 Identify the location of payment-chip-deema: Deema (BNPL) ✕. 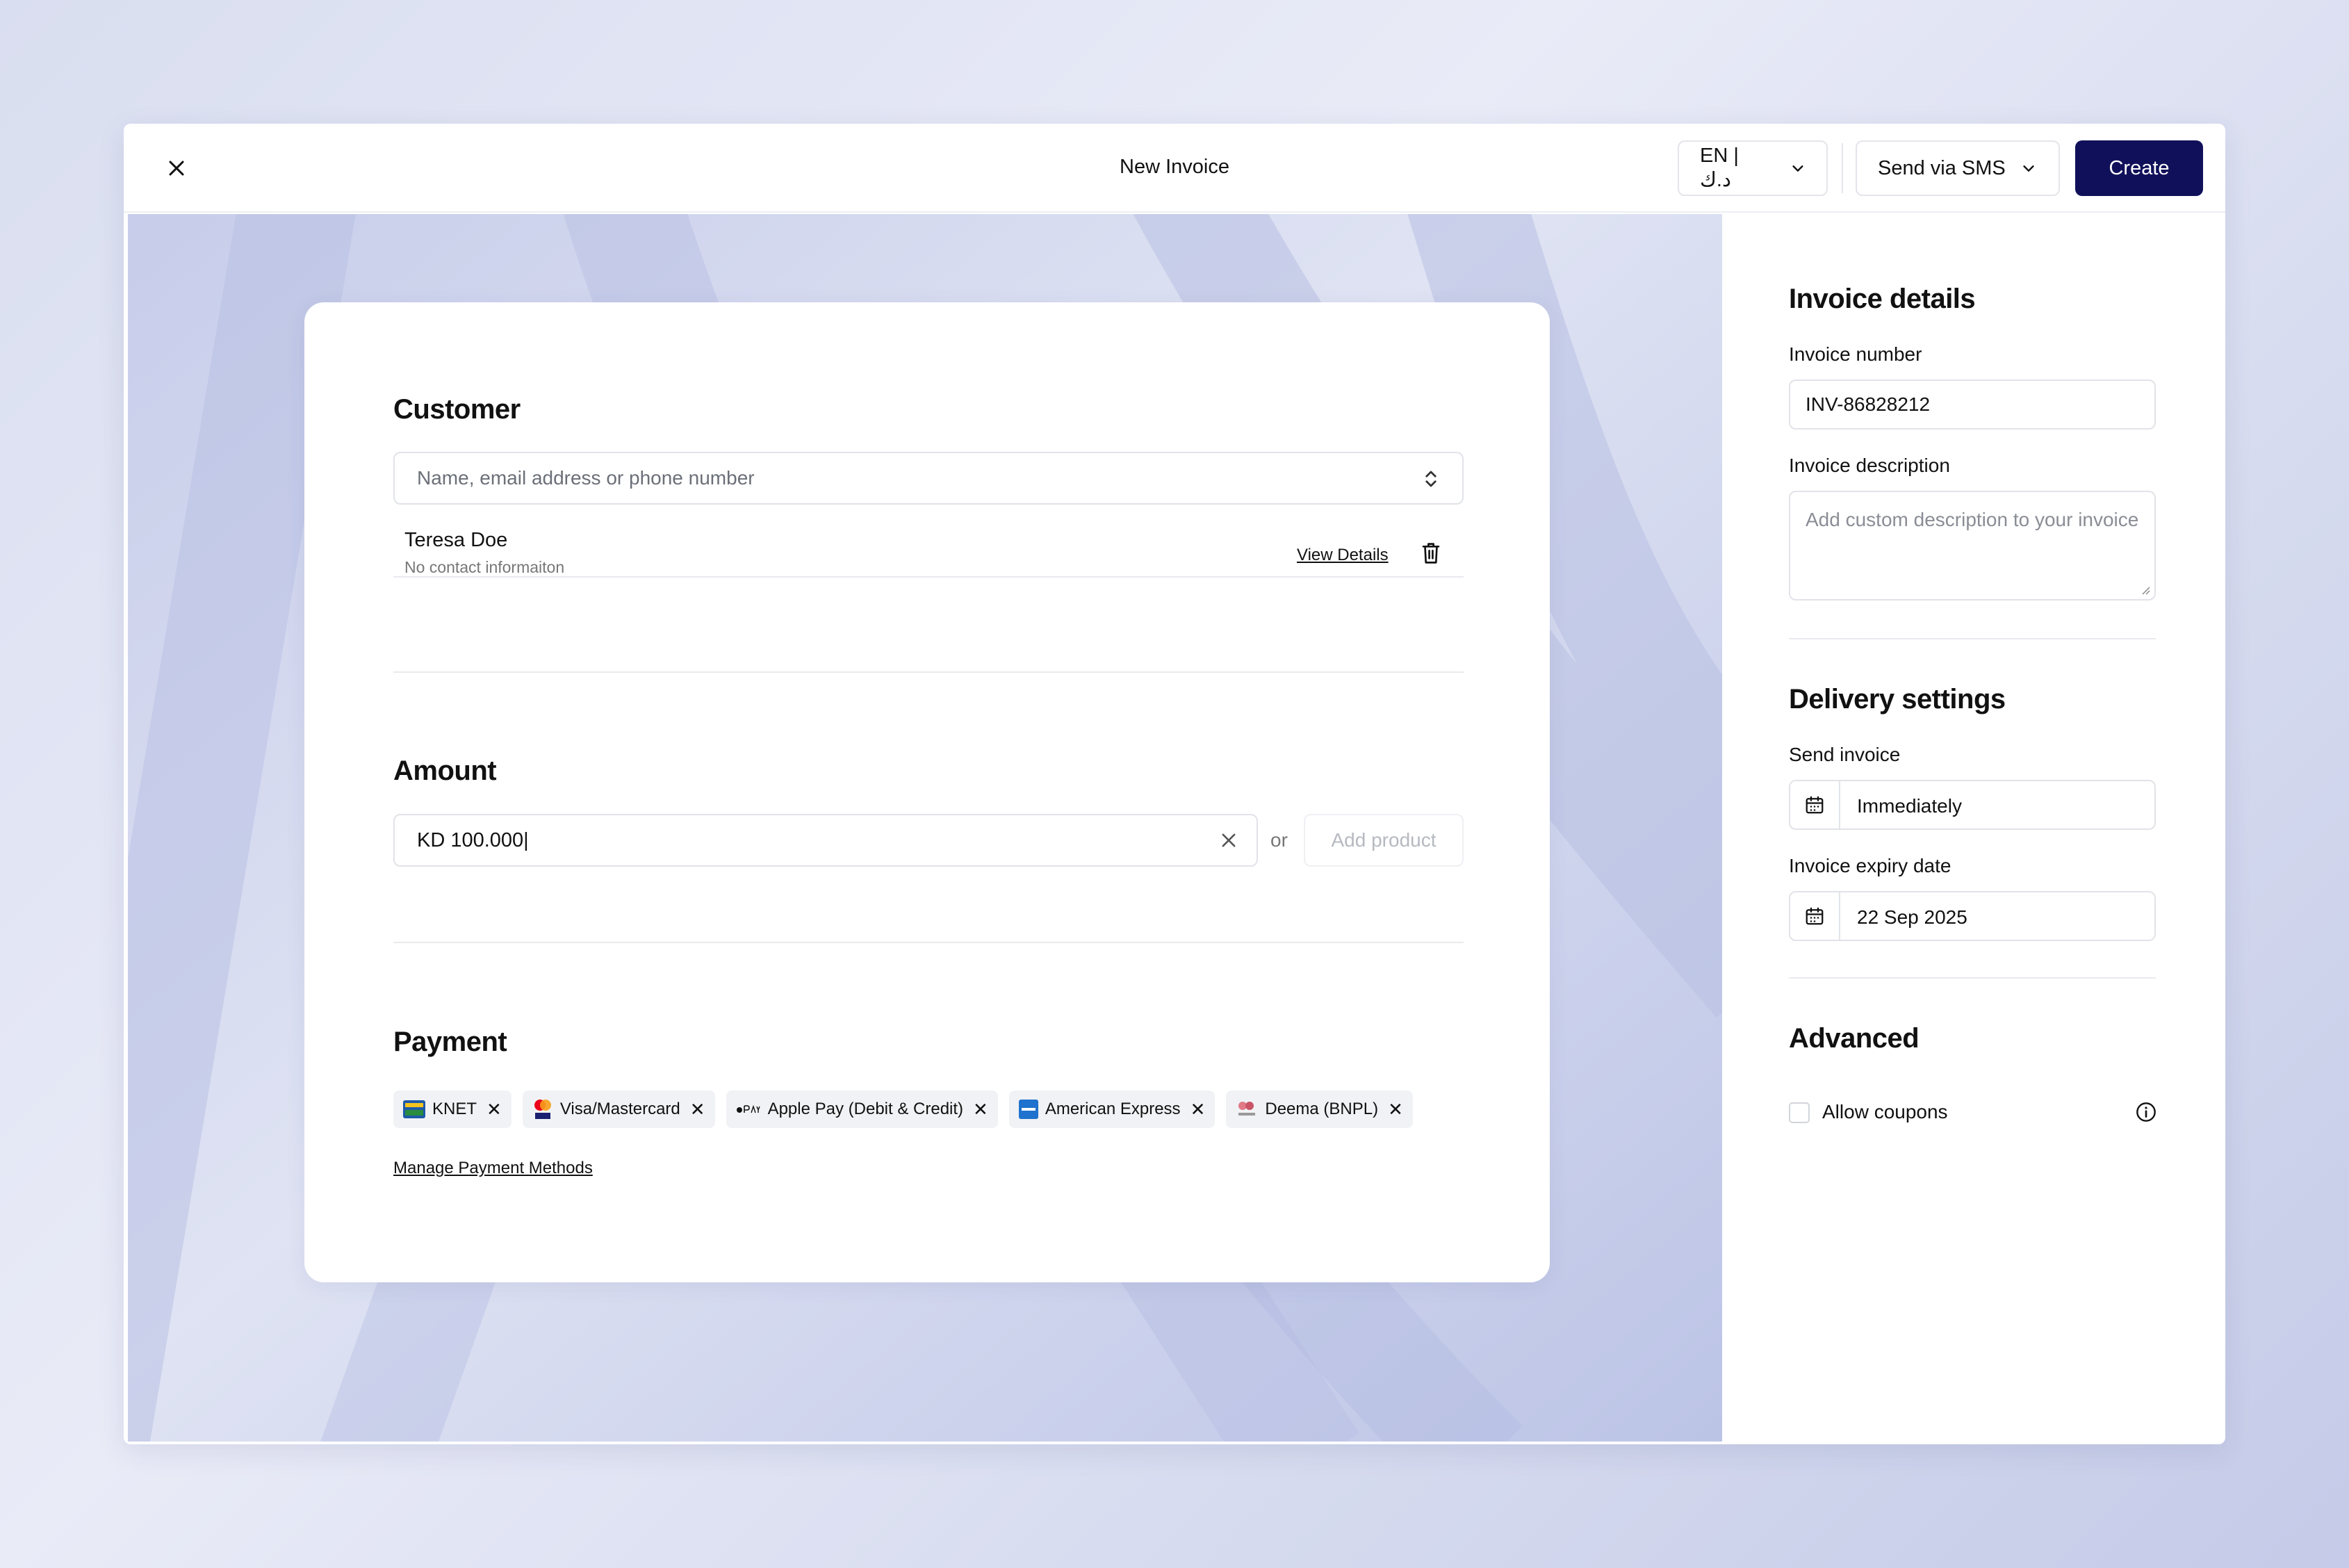
(1319, 1109).